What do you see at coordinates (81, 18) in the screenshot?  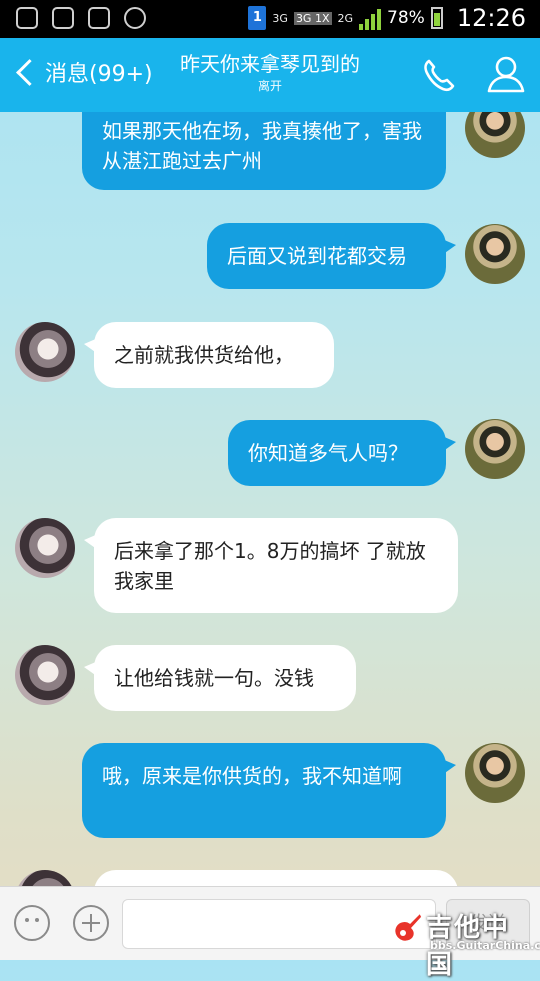 I see `notification-icons` at bounding box center [81, 18].